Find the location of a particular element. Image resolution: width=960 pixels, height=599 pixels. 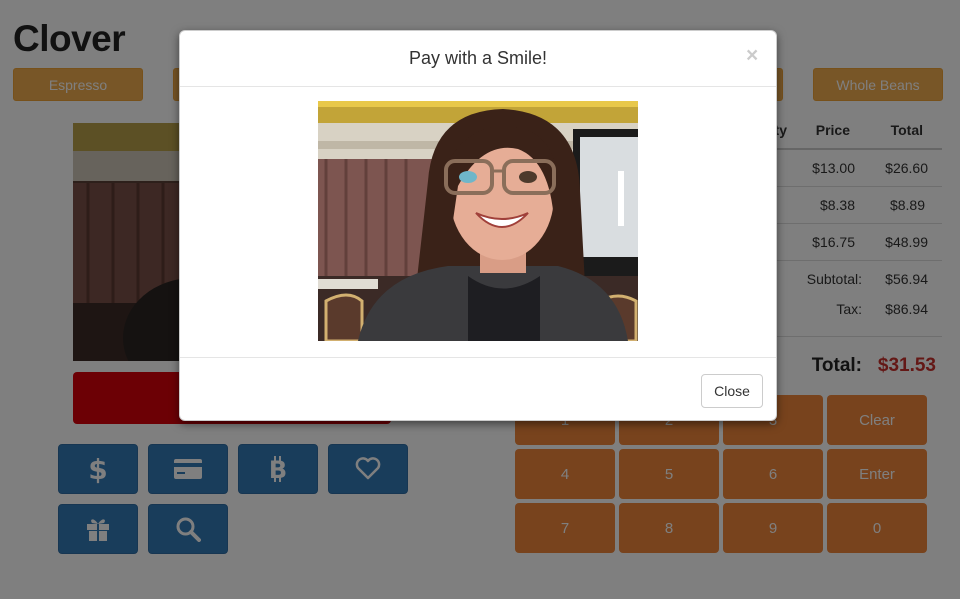

modal-header: Pay with a Smile! × is located at coordinates (478, 59).